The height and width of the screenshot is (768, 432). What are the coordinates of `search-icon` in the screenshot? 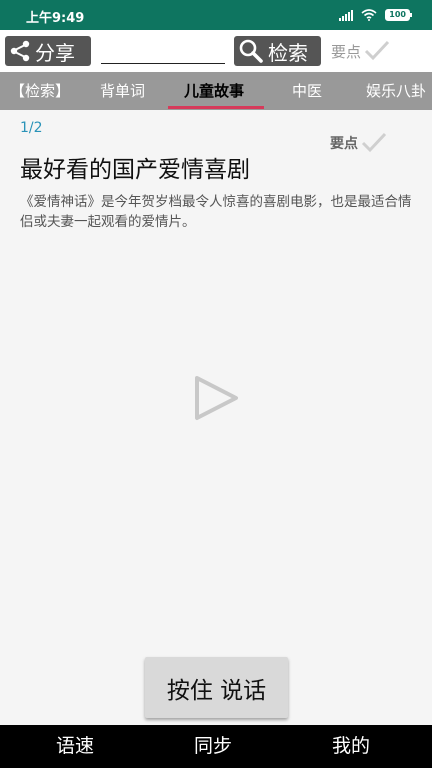 It's located at (251, 51).